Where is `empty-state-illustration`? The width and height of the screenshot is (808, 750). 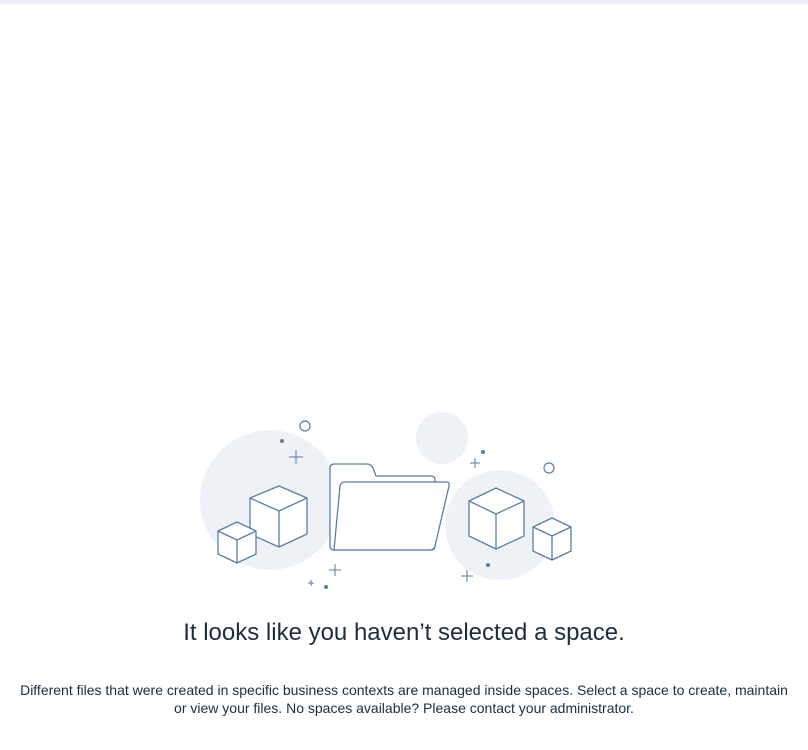
empty-state-illustration is located at coordinates (390, 500).